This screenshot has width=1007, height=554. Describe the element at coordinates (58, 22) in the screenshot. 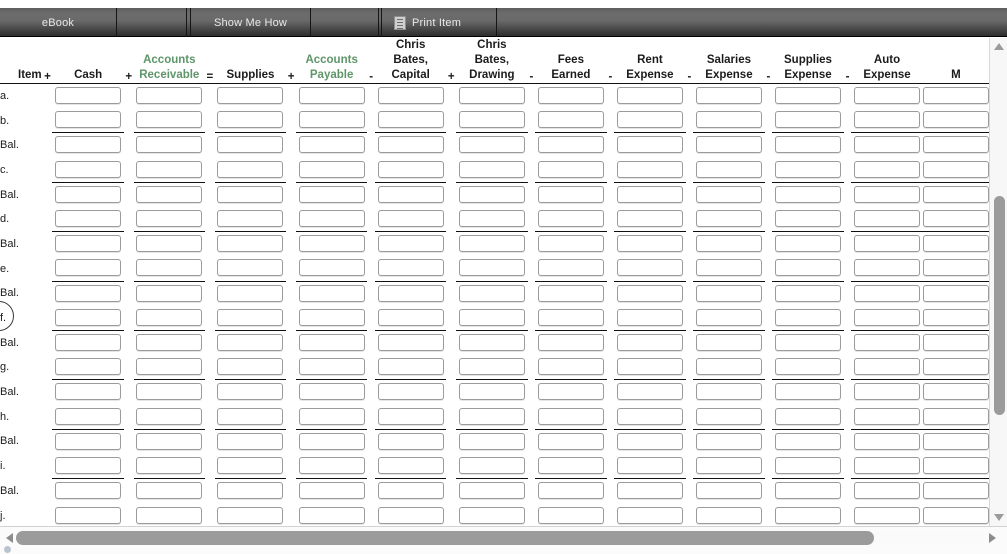

I see `ebook-button: eBook` at that location.